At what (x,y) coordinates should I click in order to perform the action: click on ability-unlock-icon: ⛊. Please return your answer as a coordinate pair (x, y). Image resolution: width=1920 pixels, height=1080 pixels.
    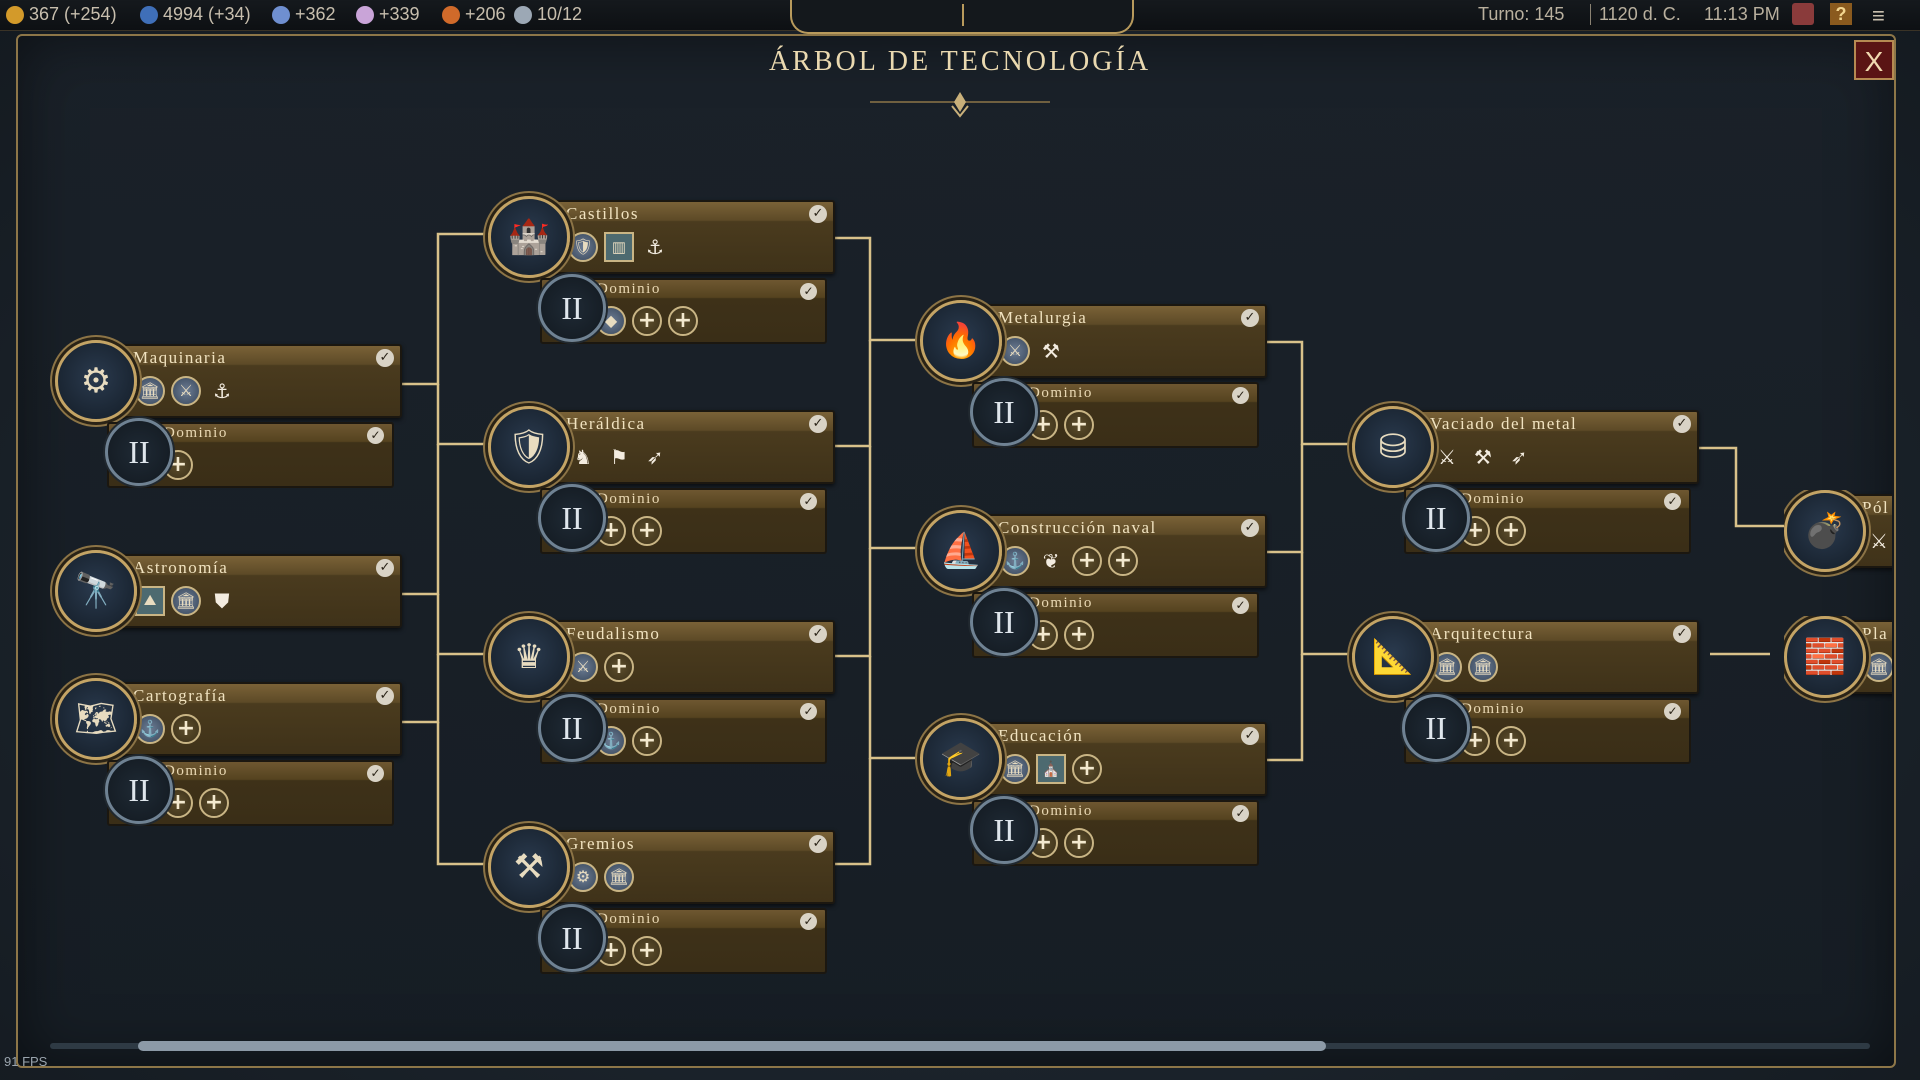
    Looking at the image, I should click on (222, 601).